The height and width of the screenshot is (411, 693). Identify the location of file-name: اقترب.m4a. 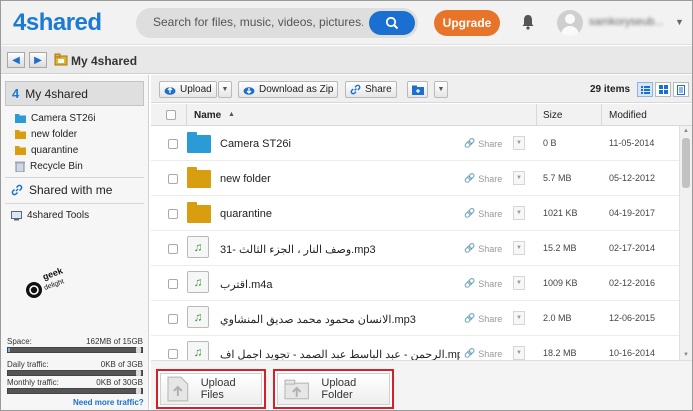
(340, 284).